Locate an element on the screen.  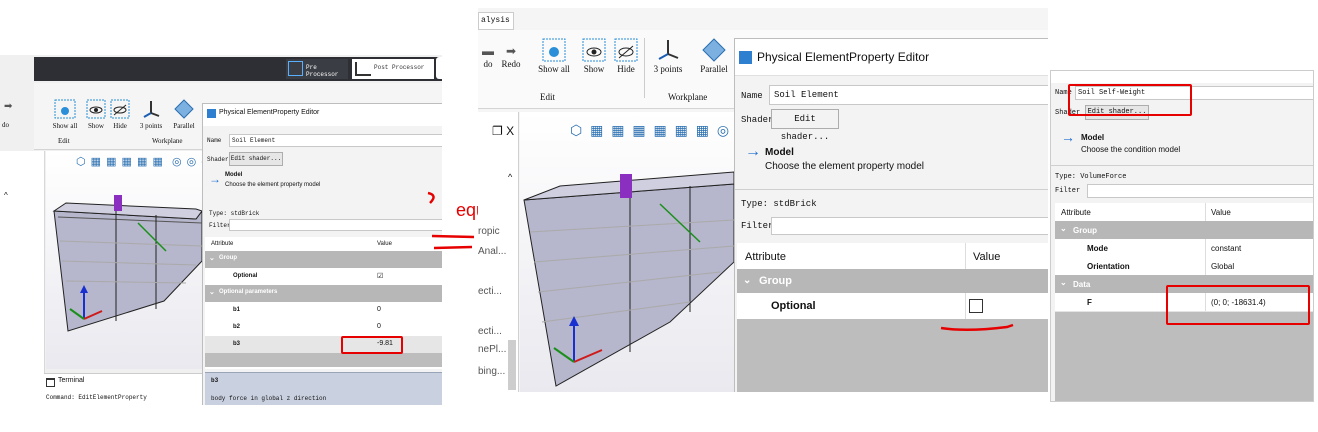
group-label: Group is located at coordinates (775, 281).